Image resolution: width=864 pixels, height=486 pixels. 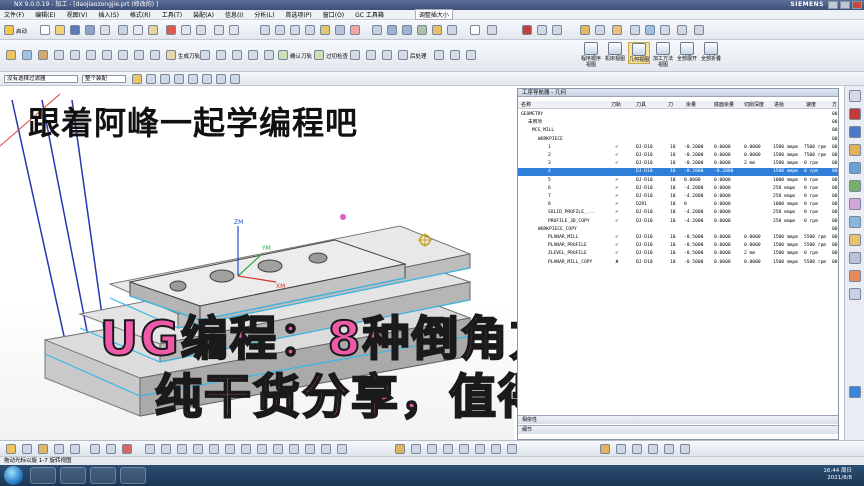 What do you see at coordinates (639, 53) in the screenshot?
I see `geometry-view-button: 几何视图` at bounding box center [639, 53].